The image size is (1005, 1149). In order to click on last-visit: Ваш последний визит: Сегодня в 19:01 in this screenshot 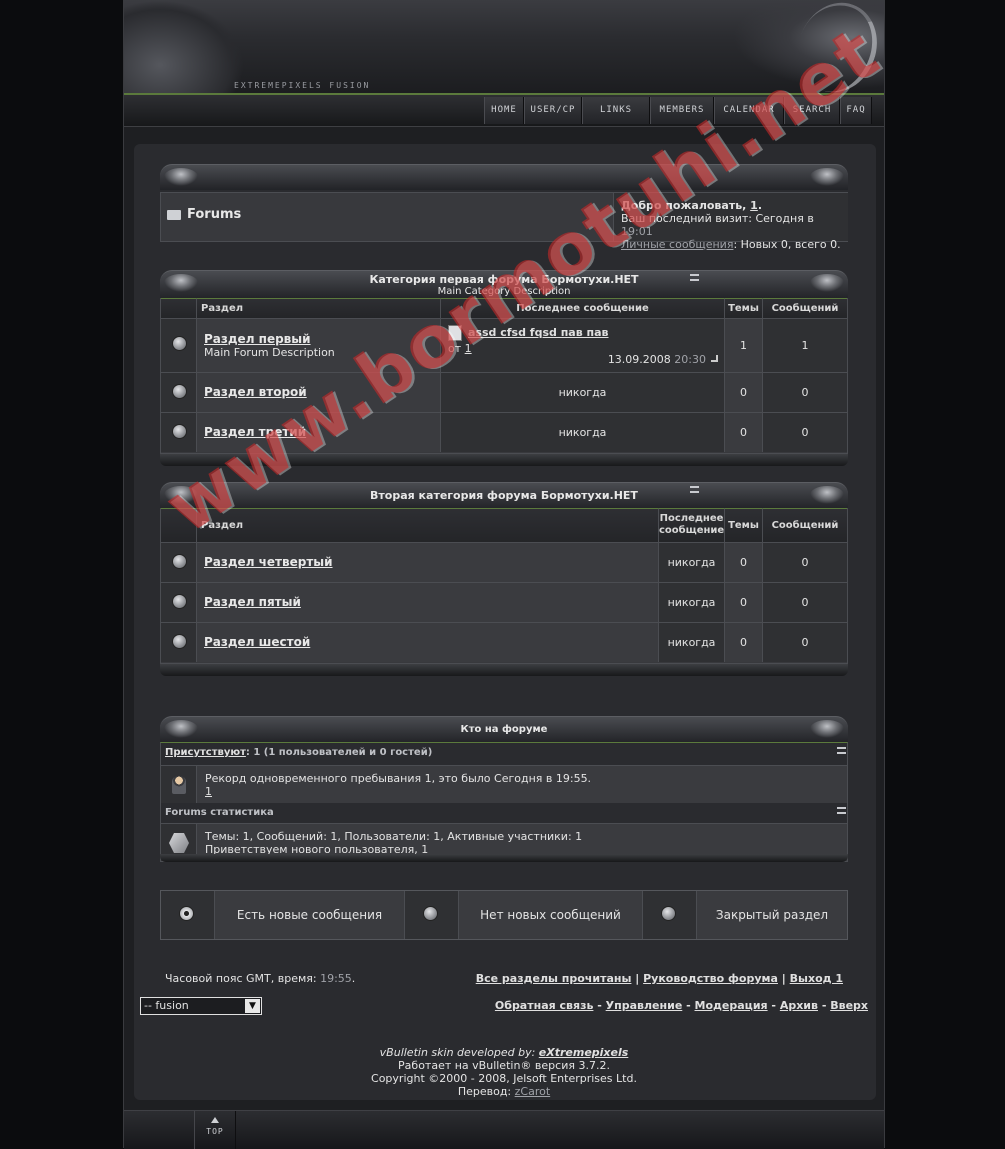, I will do `click(717, 225)`.